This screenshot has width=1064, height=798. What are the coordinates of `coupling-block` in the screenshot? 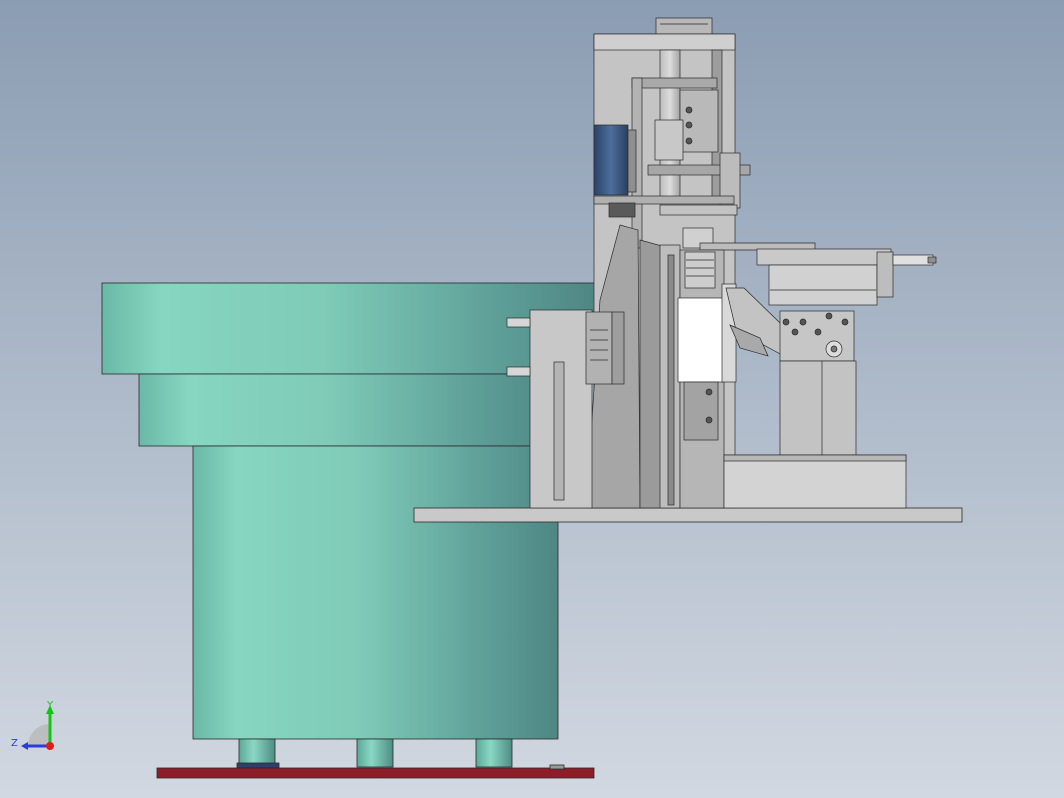 It's located at (669, 140).